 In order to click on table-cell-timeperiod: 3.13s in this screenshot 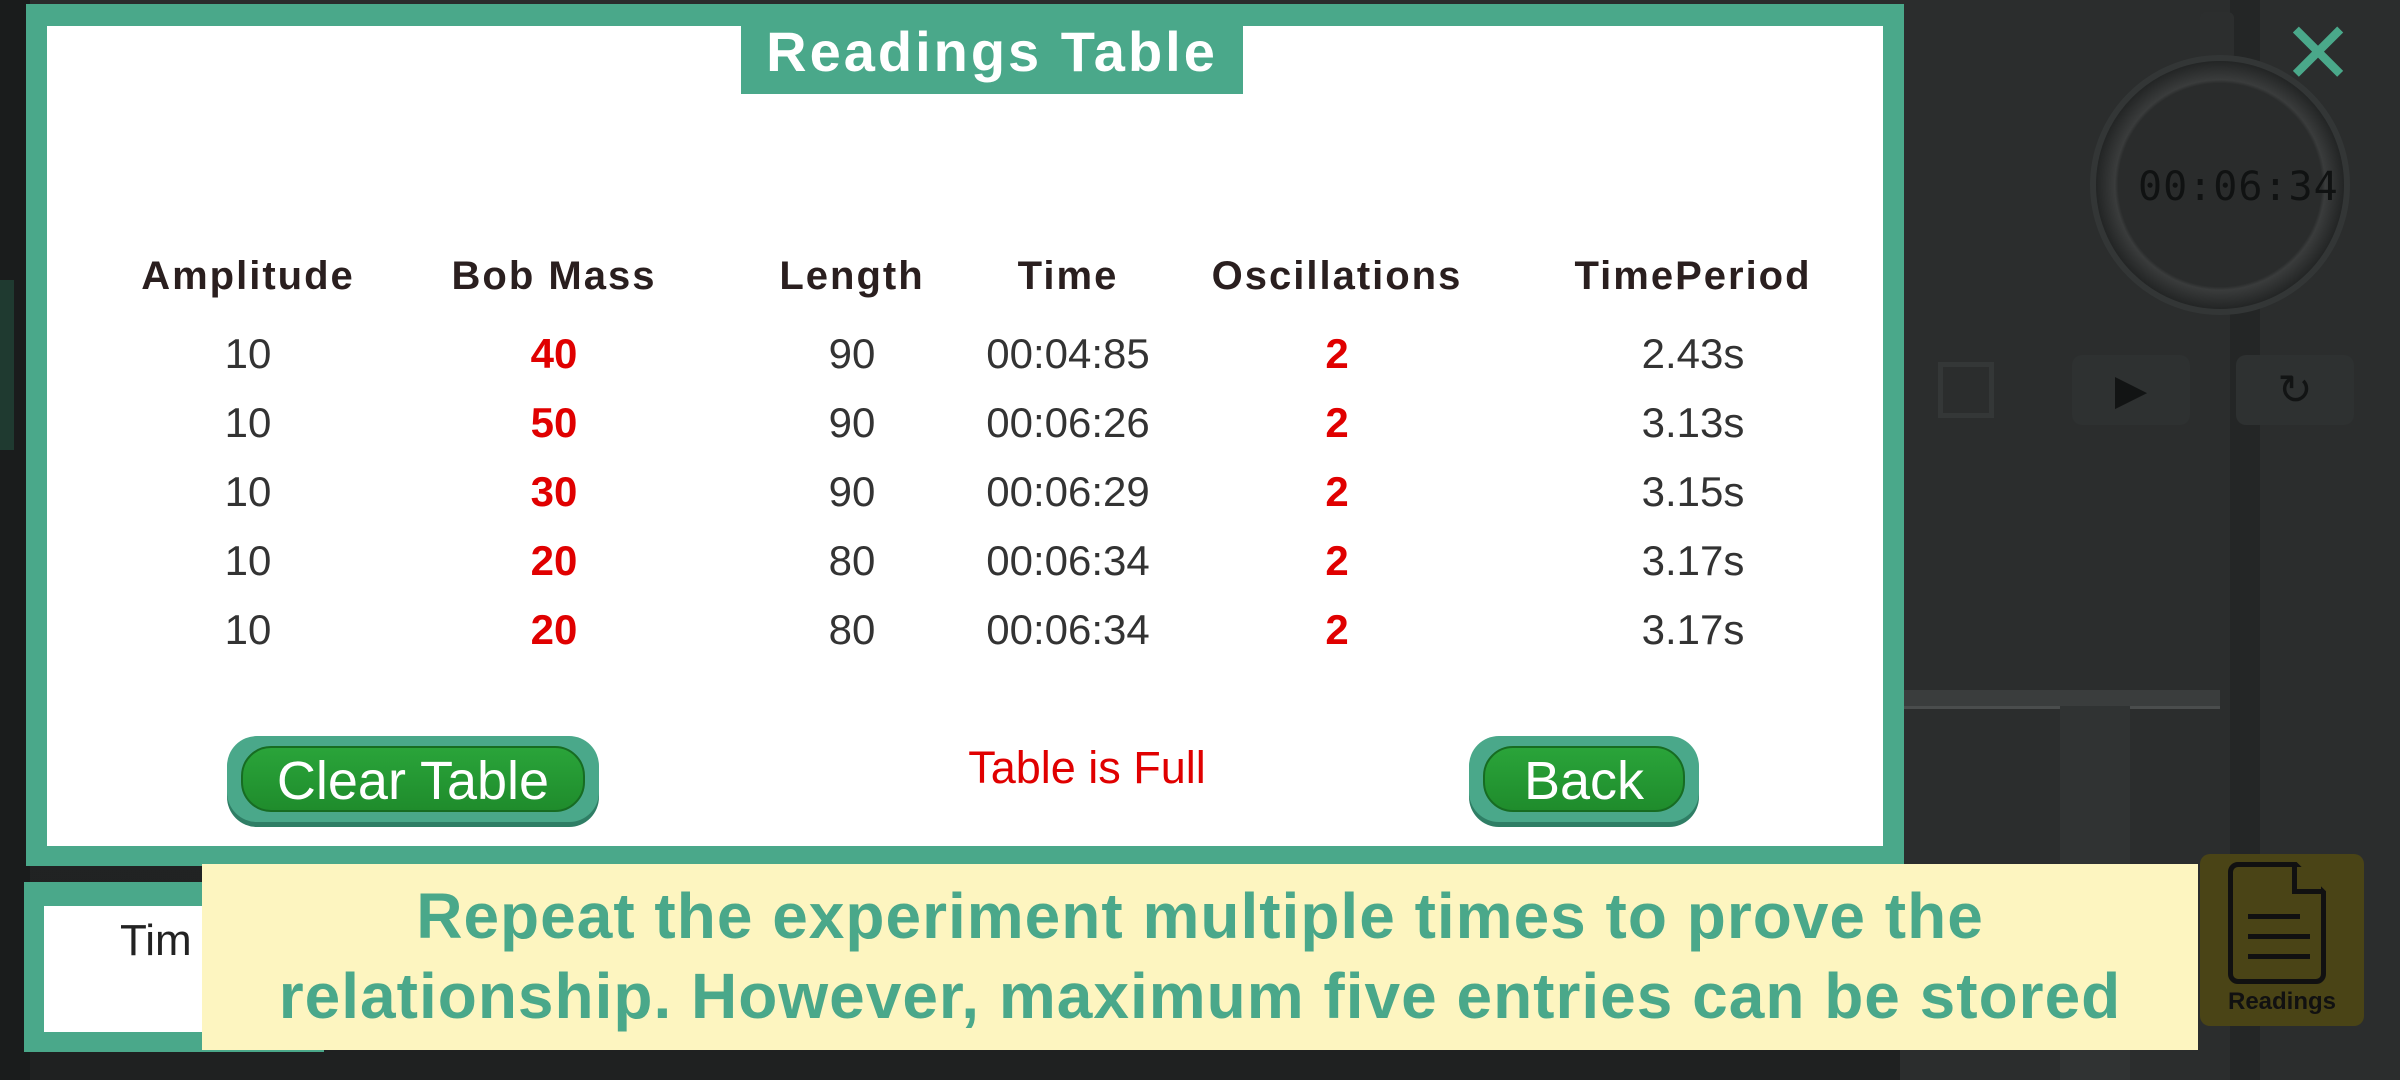, I will do `click(1693, 422)`.